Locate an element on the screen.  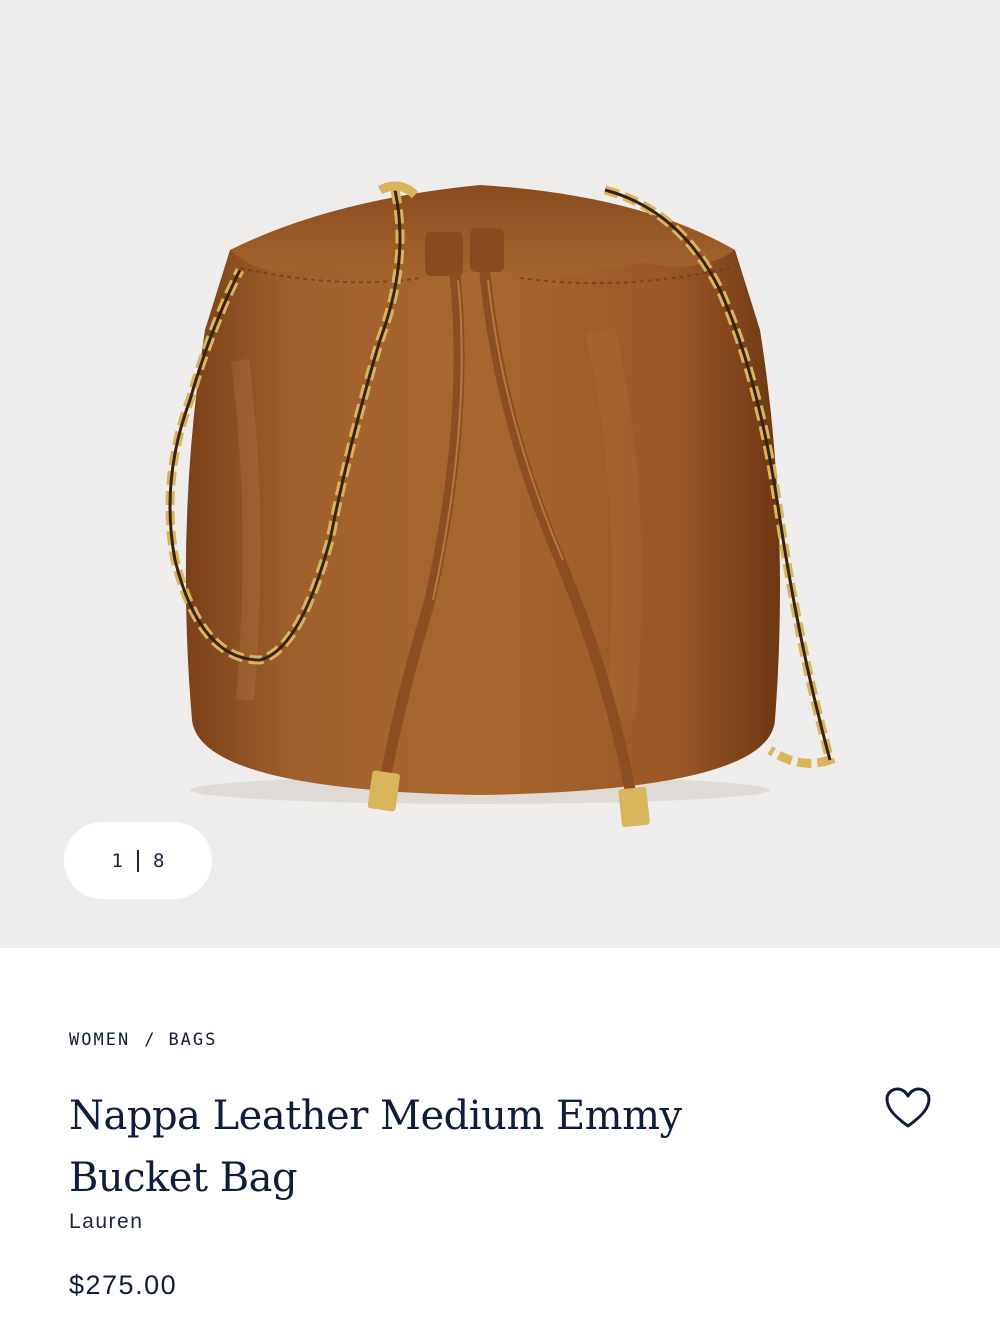
image-counter-divider is located at coordinates (138, 860).